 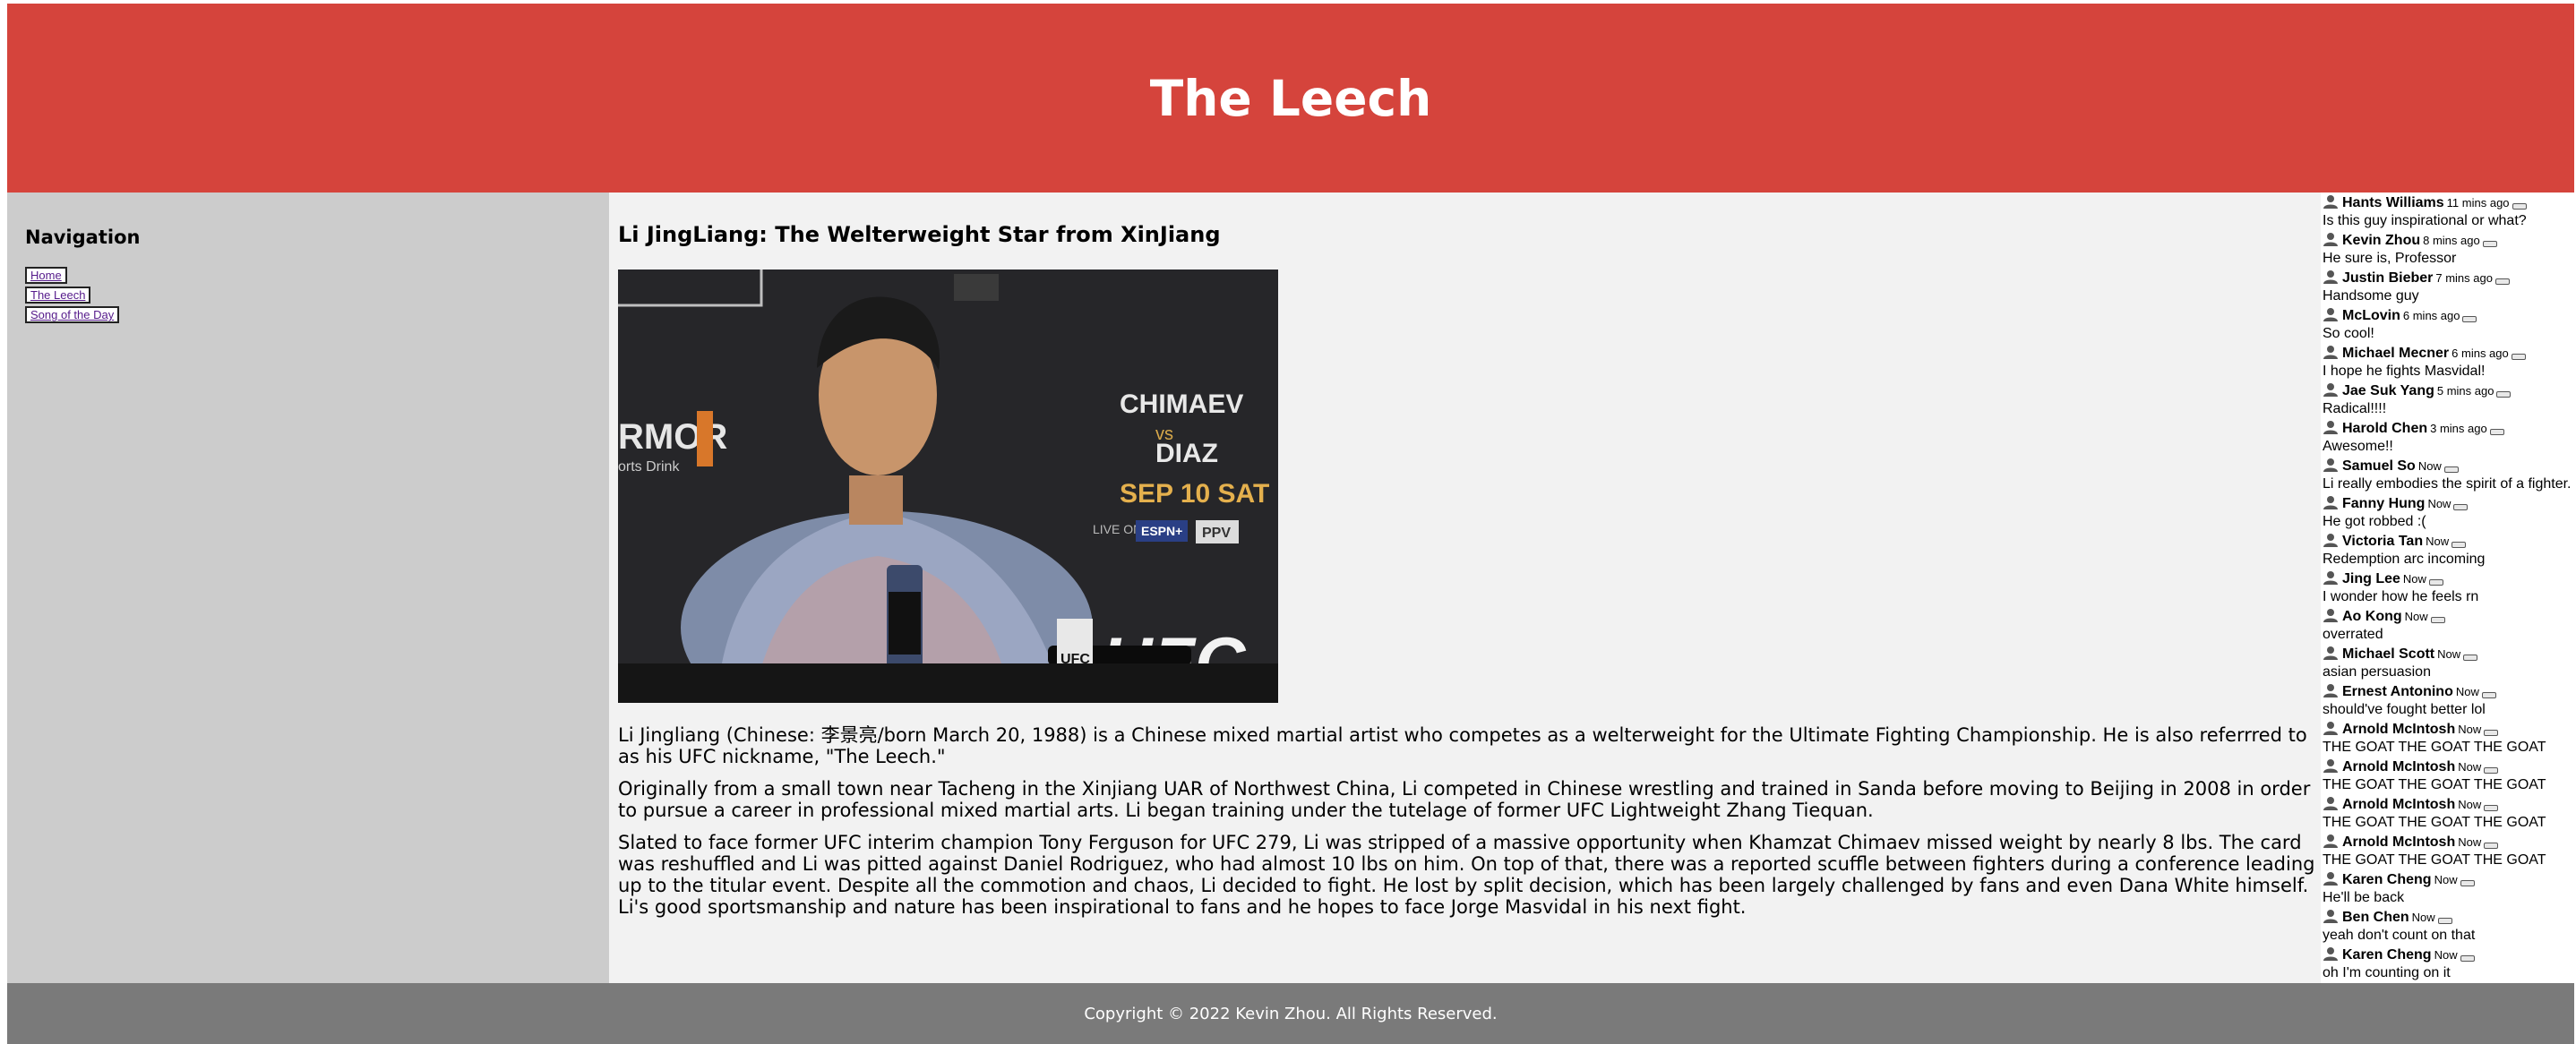 I want to click on comment-item: Karen Cheng Now He'll be back, so click(x=2449, y=888).